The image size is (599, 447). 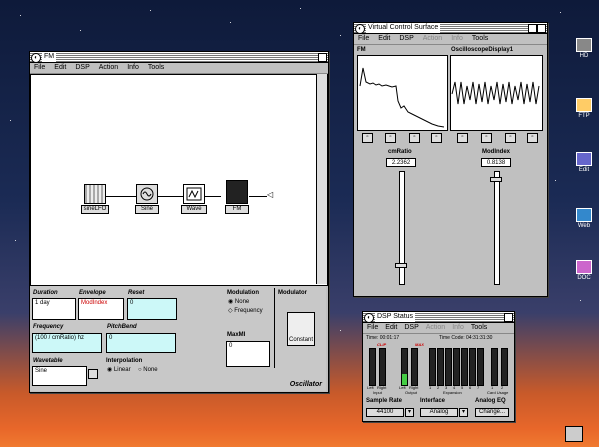 I want to click on interface-arrow-button: ▾, so click(x=463, y=412).